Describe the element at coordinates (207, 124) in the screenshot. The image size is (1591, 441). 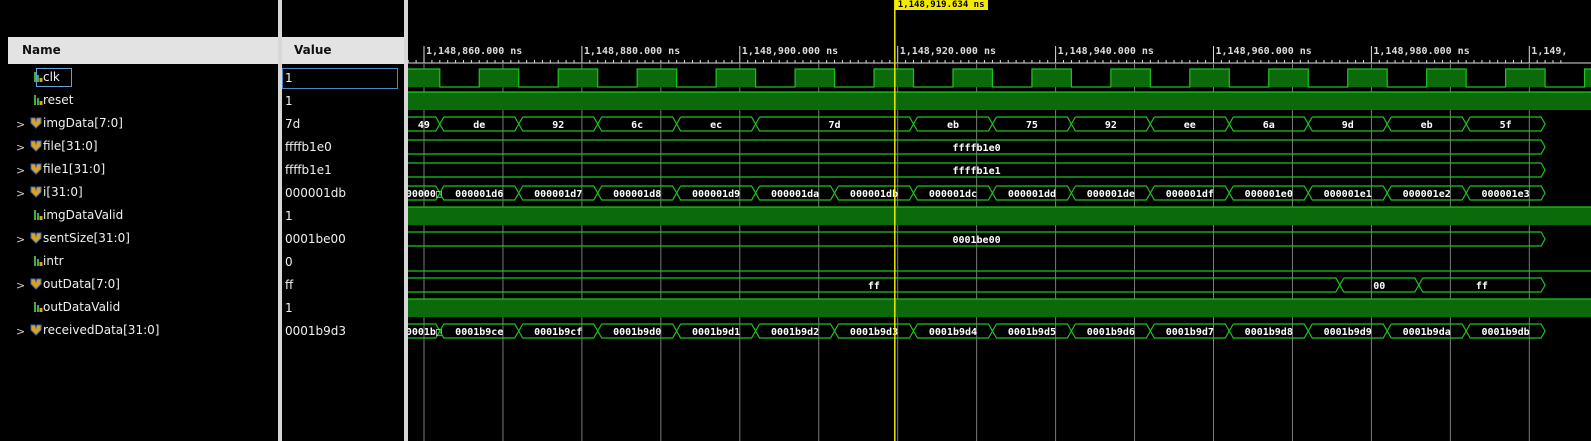
I see `signal-row: > imgData[7:0] 7d` at that location.